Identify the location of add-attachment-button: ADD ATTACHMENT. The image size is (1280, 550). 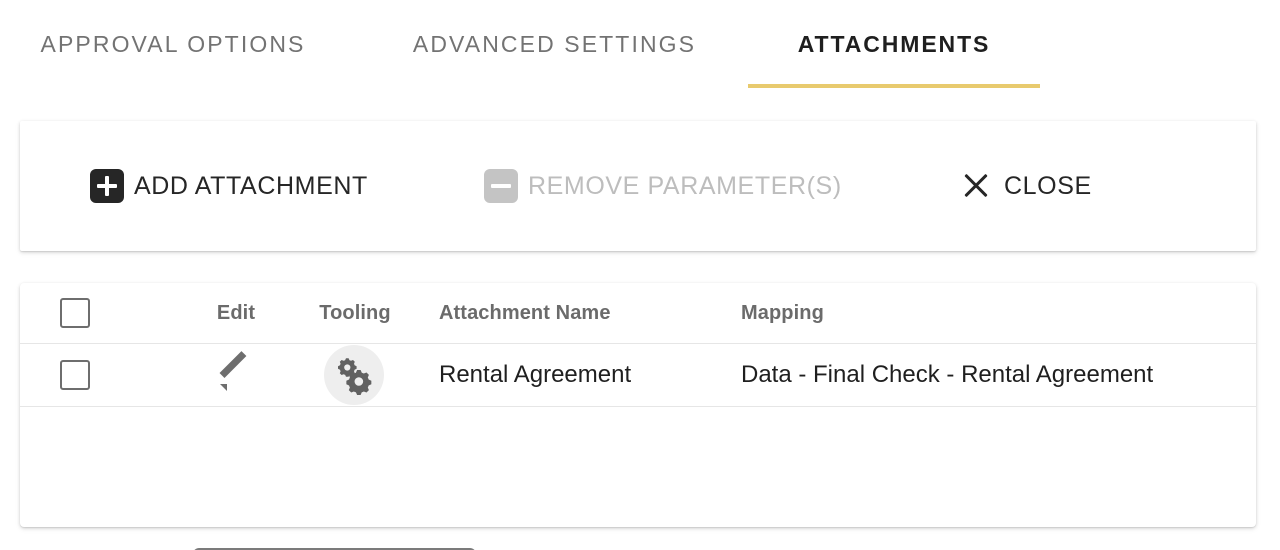
(229, 186).